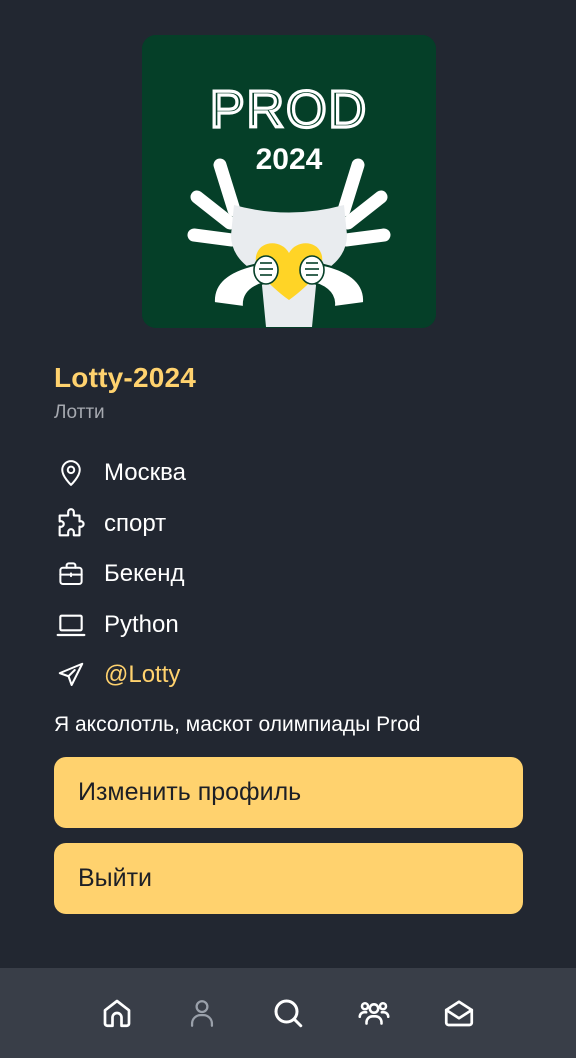 The width and height of the screenshot is (576, 1058). Describe the element at coordinates (289, 524) in the screenshot. I see `info-row-hobby: спорт` at that location.